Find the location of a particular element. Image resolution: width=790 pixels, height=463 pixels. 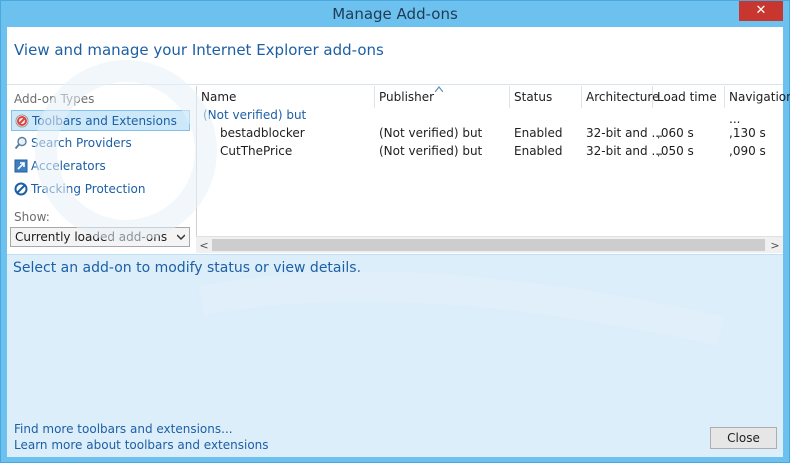

addon-name: CutThePrice is located at coordinates (256, 151).